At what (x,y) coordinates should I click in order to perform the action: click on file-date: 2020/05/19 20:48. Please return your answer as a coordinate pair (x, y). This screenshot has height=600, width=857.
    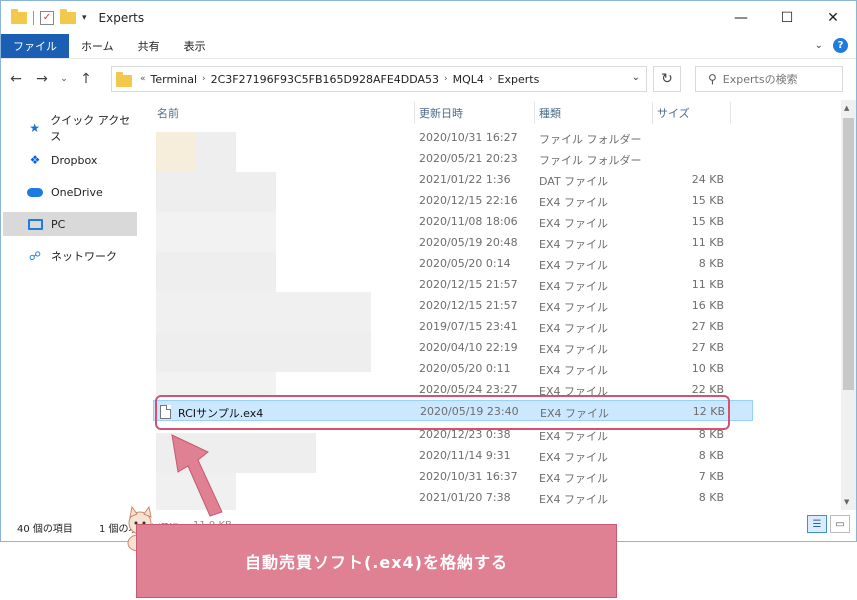
    Looking at the image, I should click on (468, 242).